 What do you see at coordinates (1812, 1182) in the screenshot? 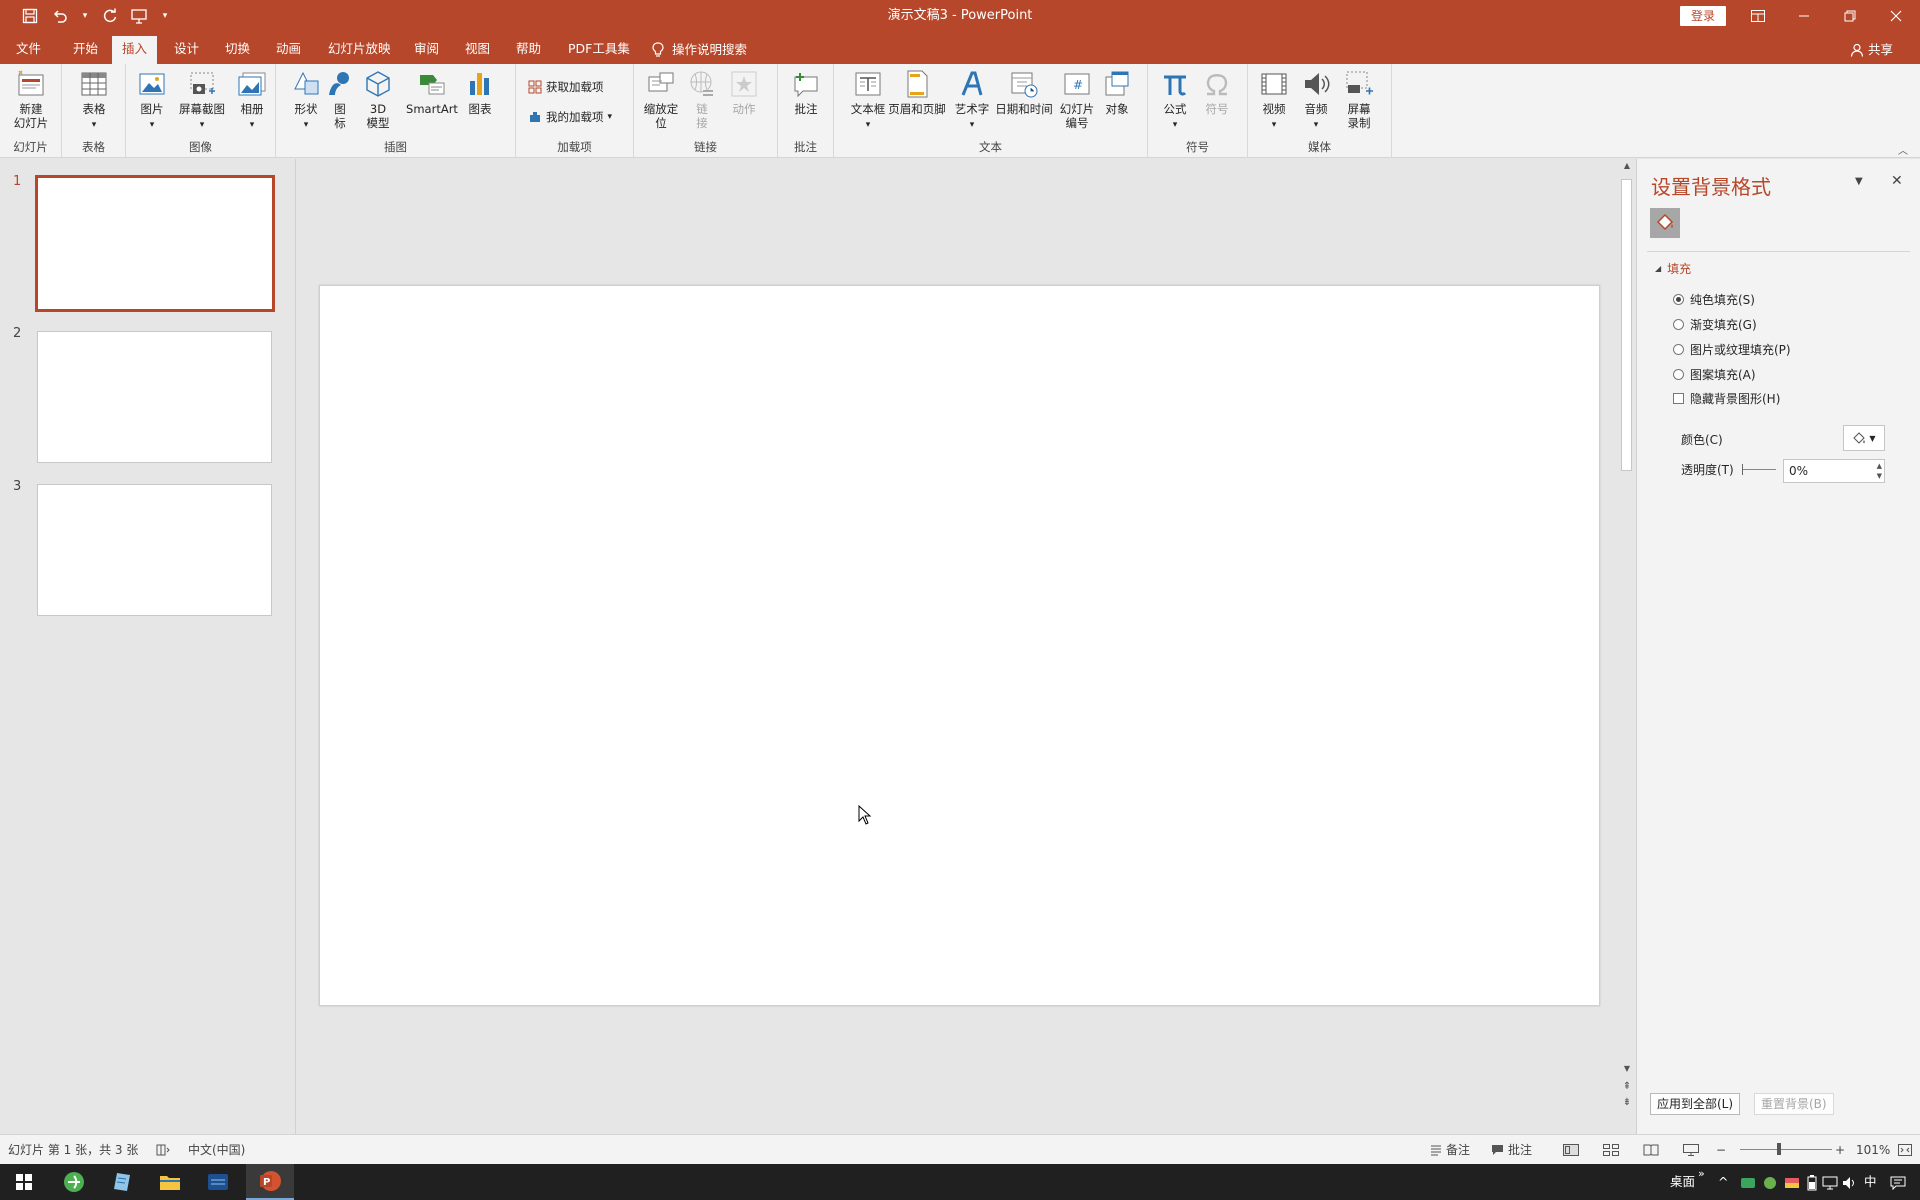
I see `battery-icon` at bounding box center [1812, 1182].